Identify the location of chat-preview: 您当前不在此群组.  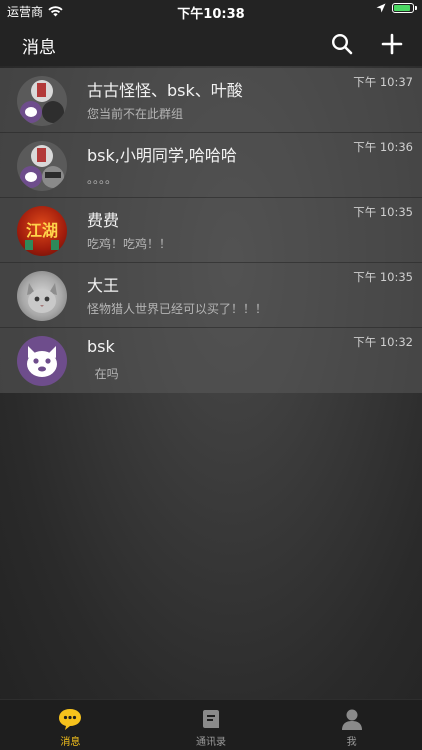
(135, 114).